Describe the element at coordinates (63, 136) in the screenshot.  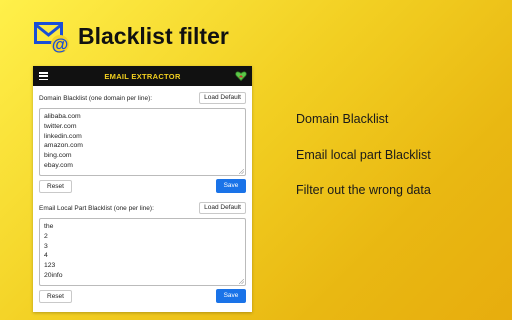
I see `domain-line: linkedin.com` at that location.